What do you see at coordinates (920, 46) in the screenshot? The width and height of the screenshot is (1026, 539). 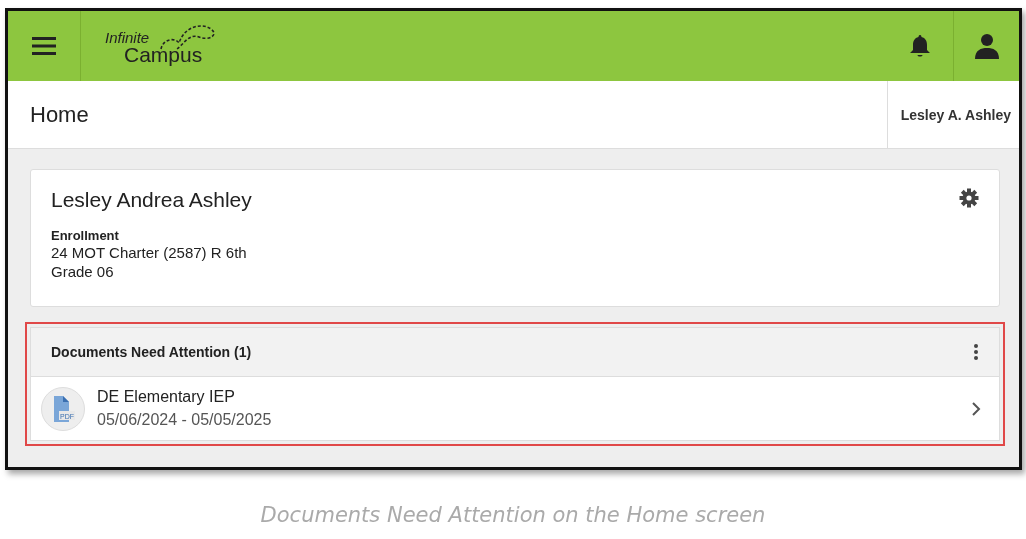 I see `bell-icon` at bounding box center [920, 46].